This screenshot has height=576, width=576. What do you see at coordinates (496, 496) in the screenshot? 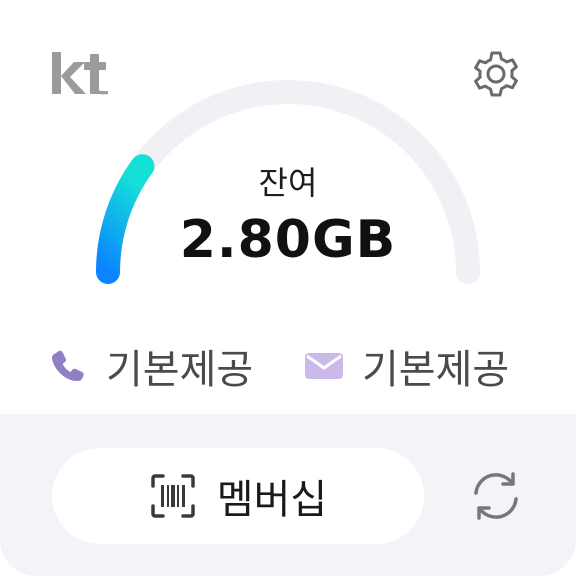
I see `refresh-icon` at bounding box center [496, 496].